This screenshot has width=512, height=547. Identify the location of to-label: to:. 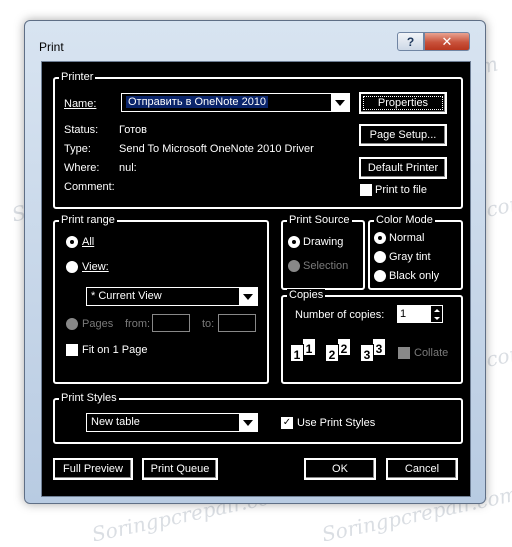
(208, 324).